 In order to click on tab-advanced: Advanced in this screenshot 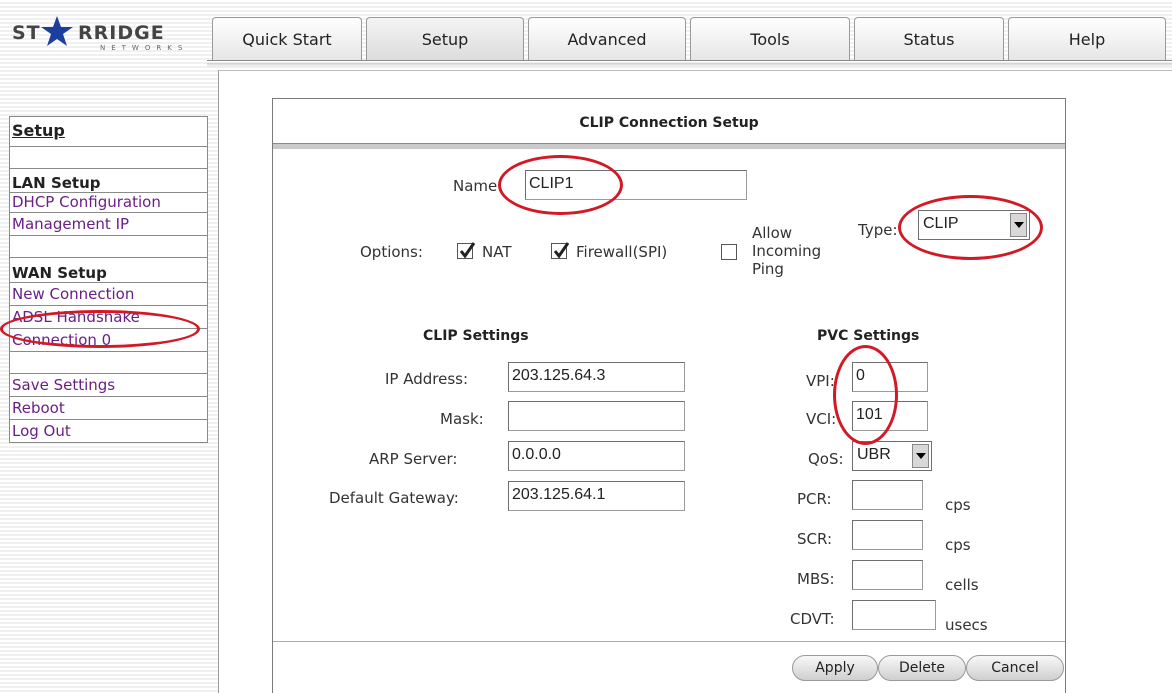, I will do `click(607, 38)`.